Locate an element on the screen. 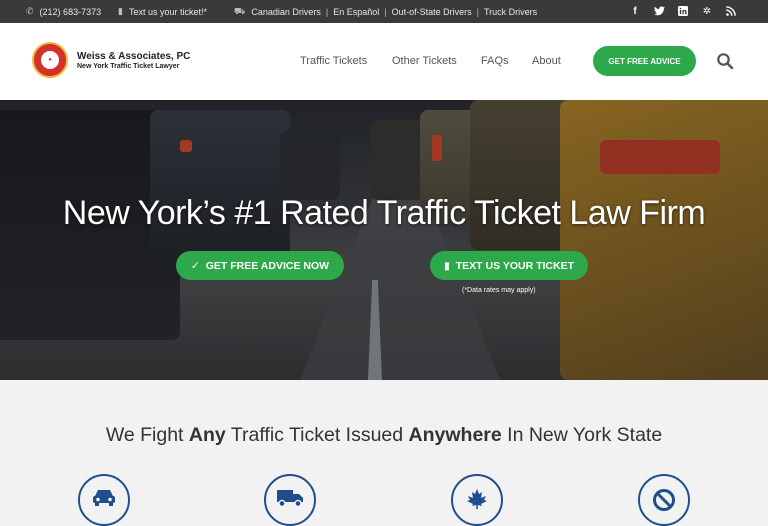  phone-number: (212) 683-7373 is located at coordinates (70, 11).